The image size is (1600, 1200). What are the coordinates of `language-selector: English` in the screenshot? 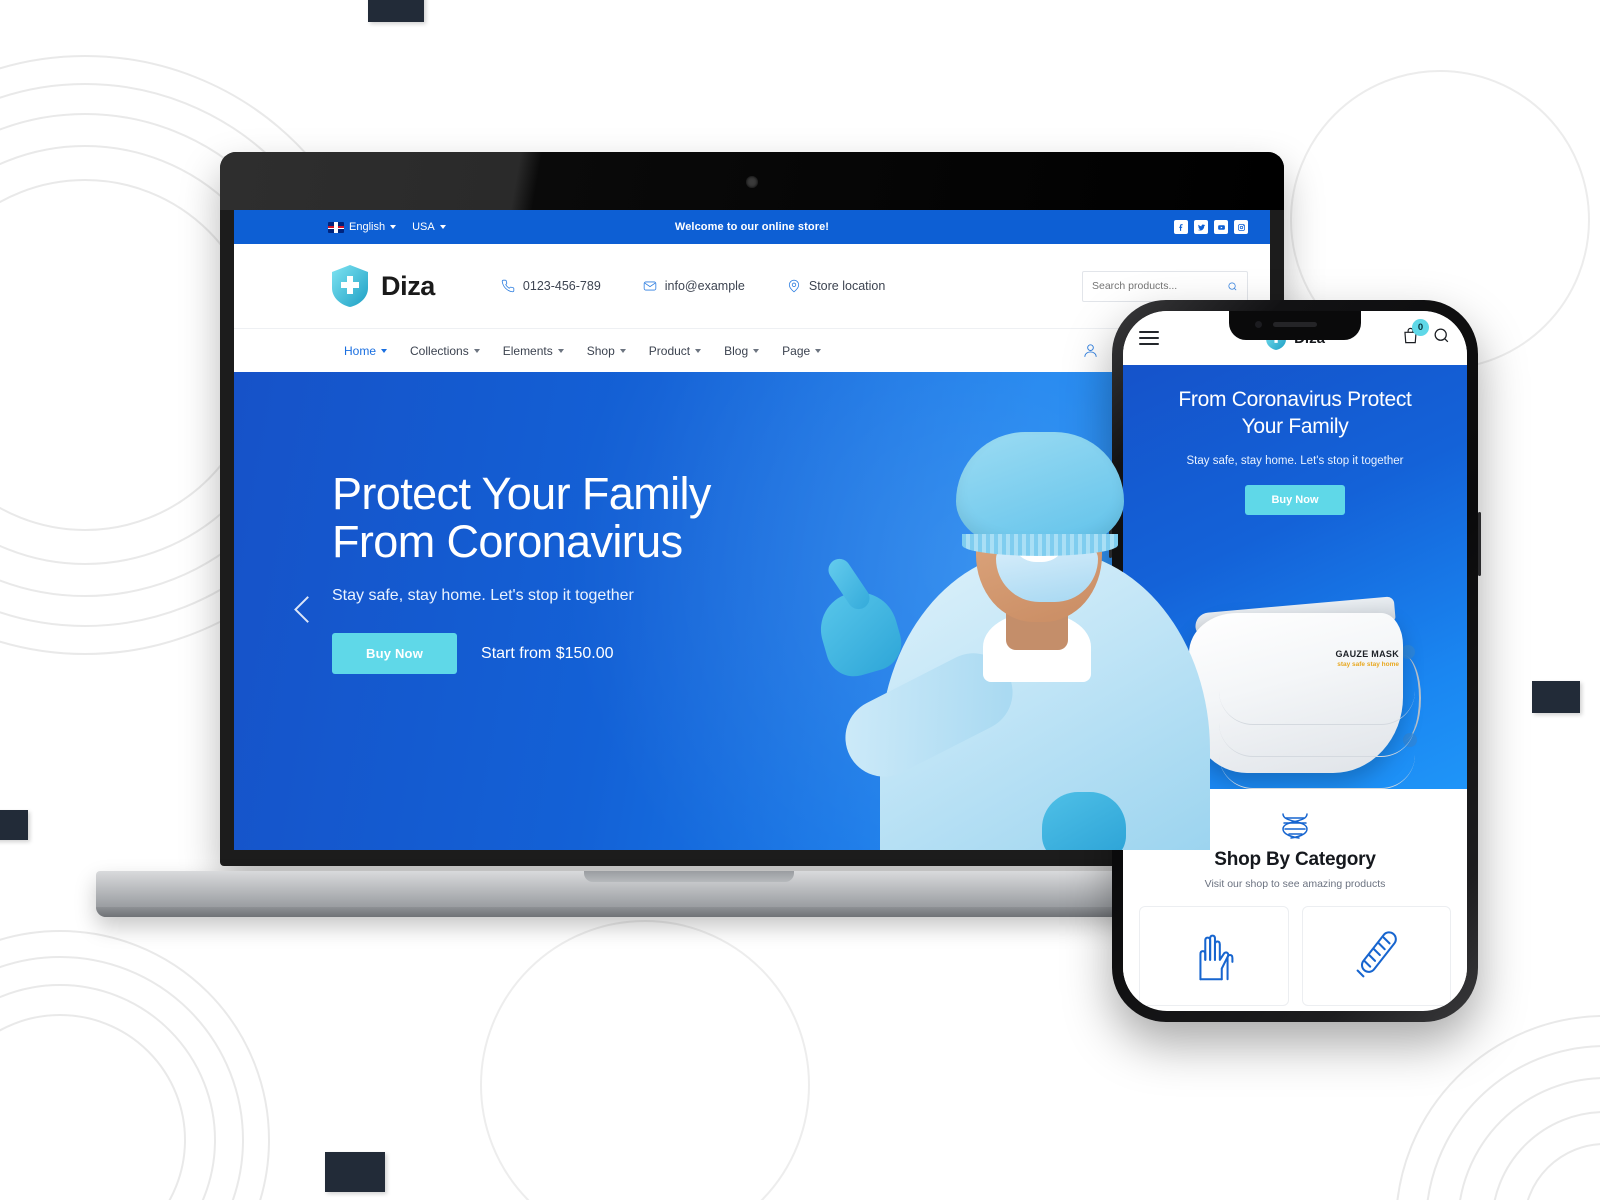 It's located at (362, 227).